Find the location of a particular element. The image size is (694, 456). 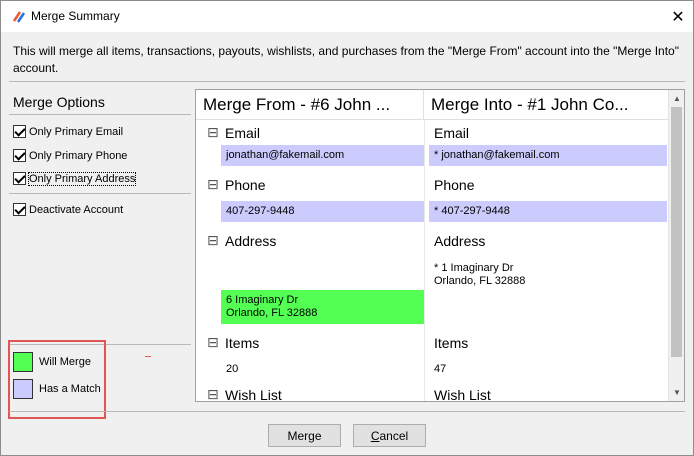

items-into-value: 47 is located at coordinates (440, 369).